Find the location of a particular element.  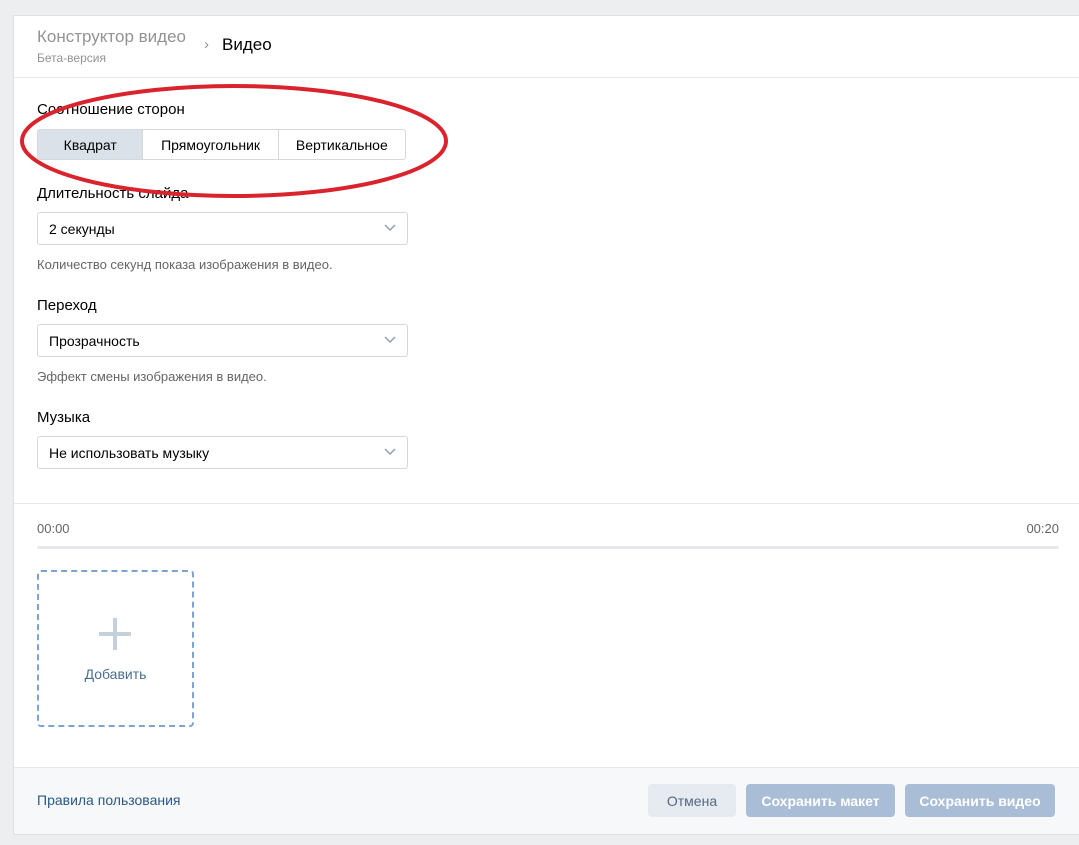

page-header: Конструктор видео Бета-версия › Видео is located at coordinates (546, 47).